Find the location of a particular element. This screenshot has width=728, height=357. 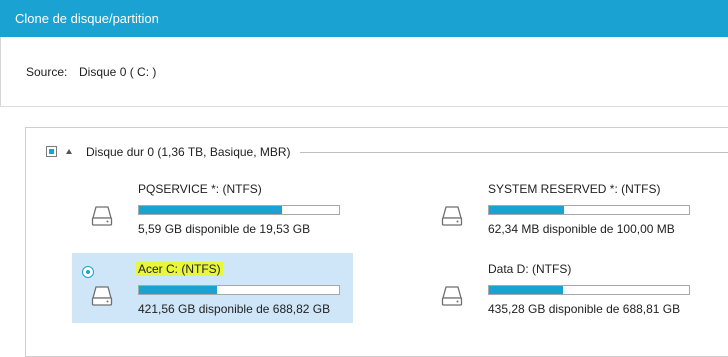

collapse-caret-icon is located at coordinates (69, 151).